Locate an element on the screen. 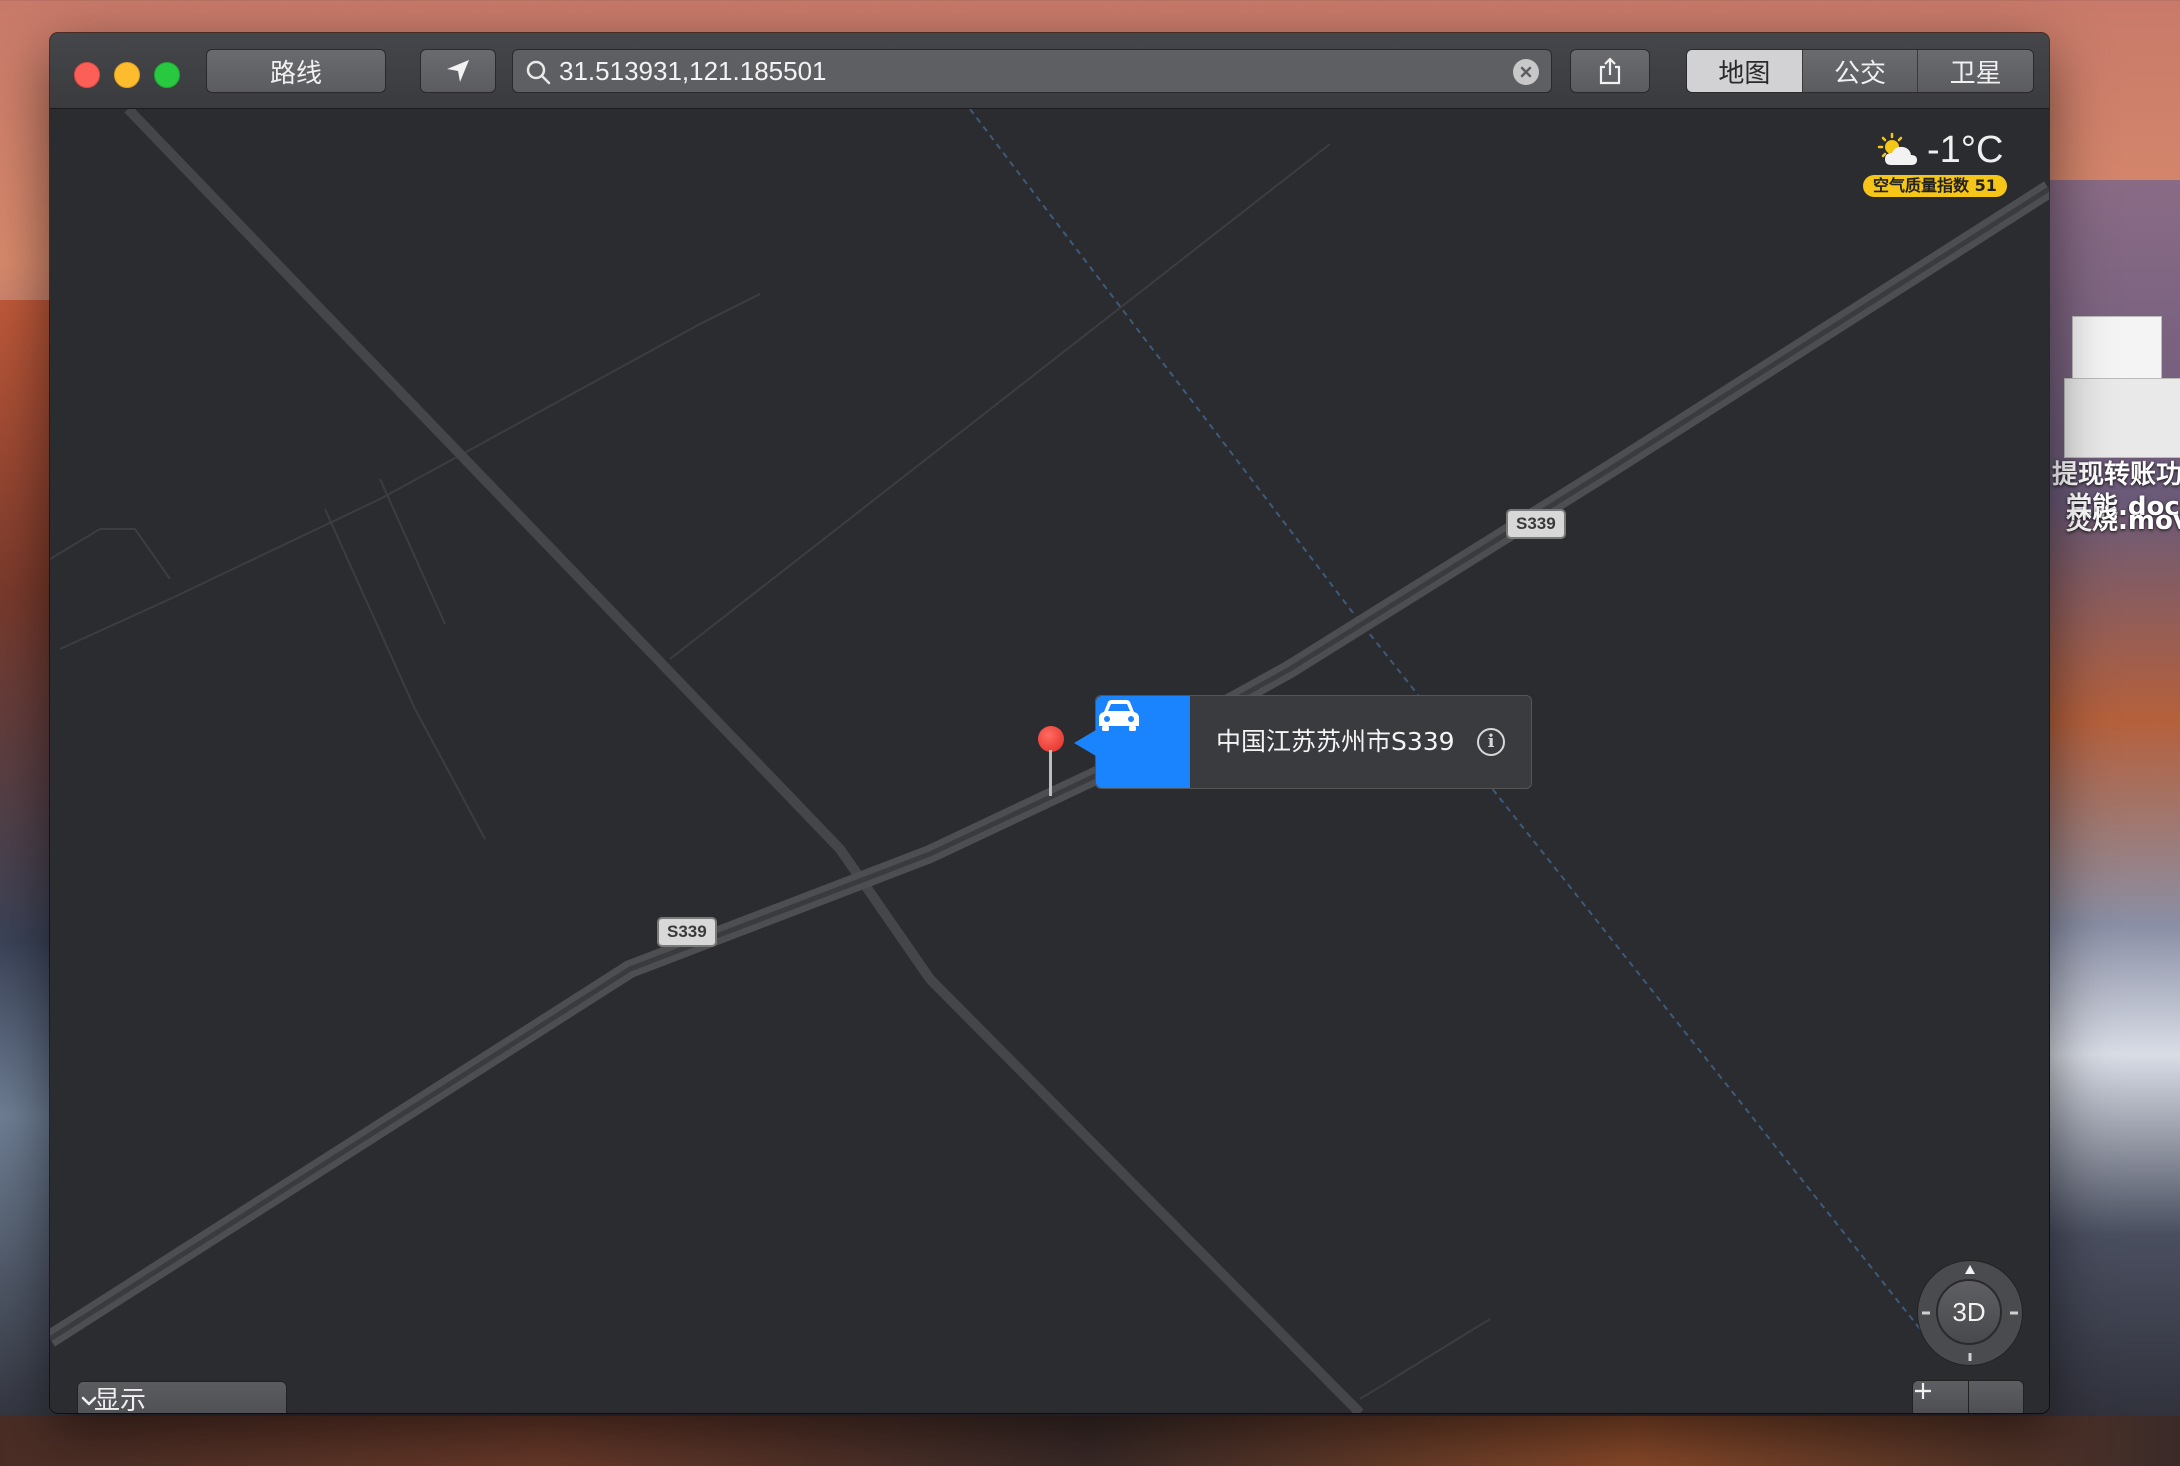 The width and height of the screenshot is (2180, 1466). desktop-wallpaper-bottom is located at coordinates (1090, 1441).